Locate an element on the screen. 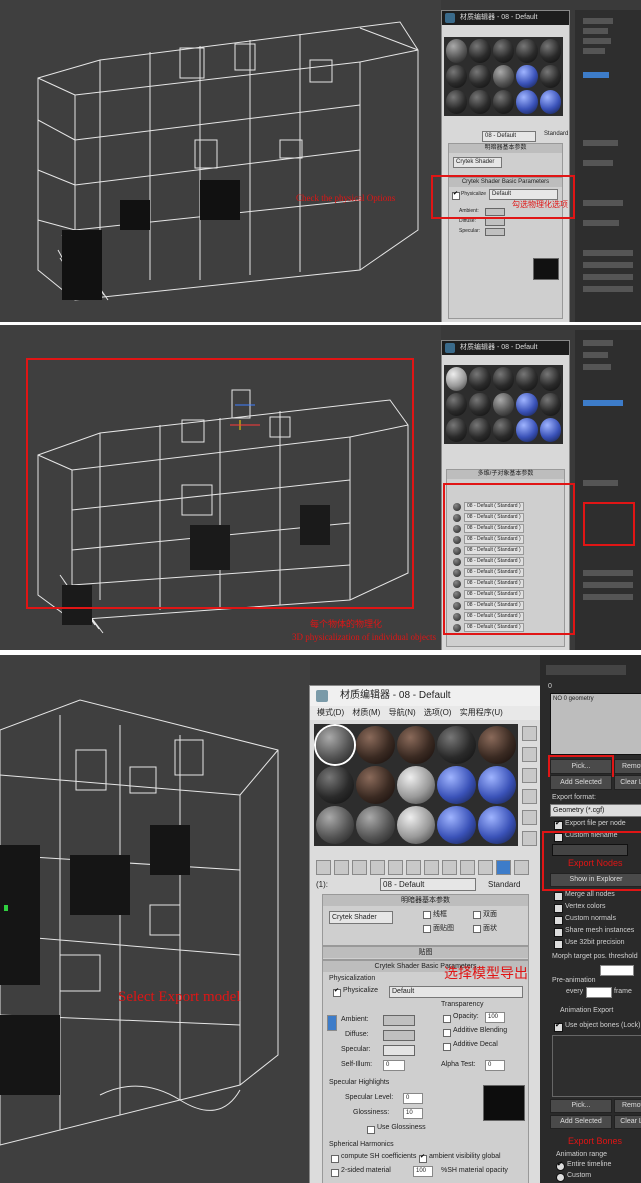  opacity-checkbox is located at coordinates (447, 1019).